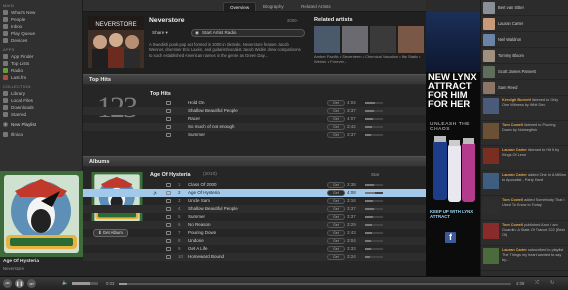 This screenshot has width=568, height=290. I want to click on track-row: Hold On Get 4:04, so click(254, 103).